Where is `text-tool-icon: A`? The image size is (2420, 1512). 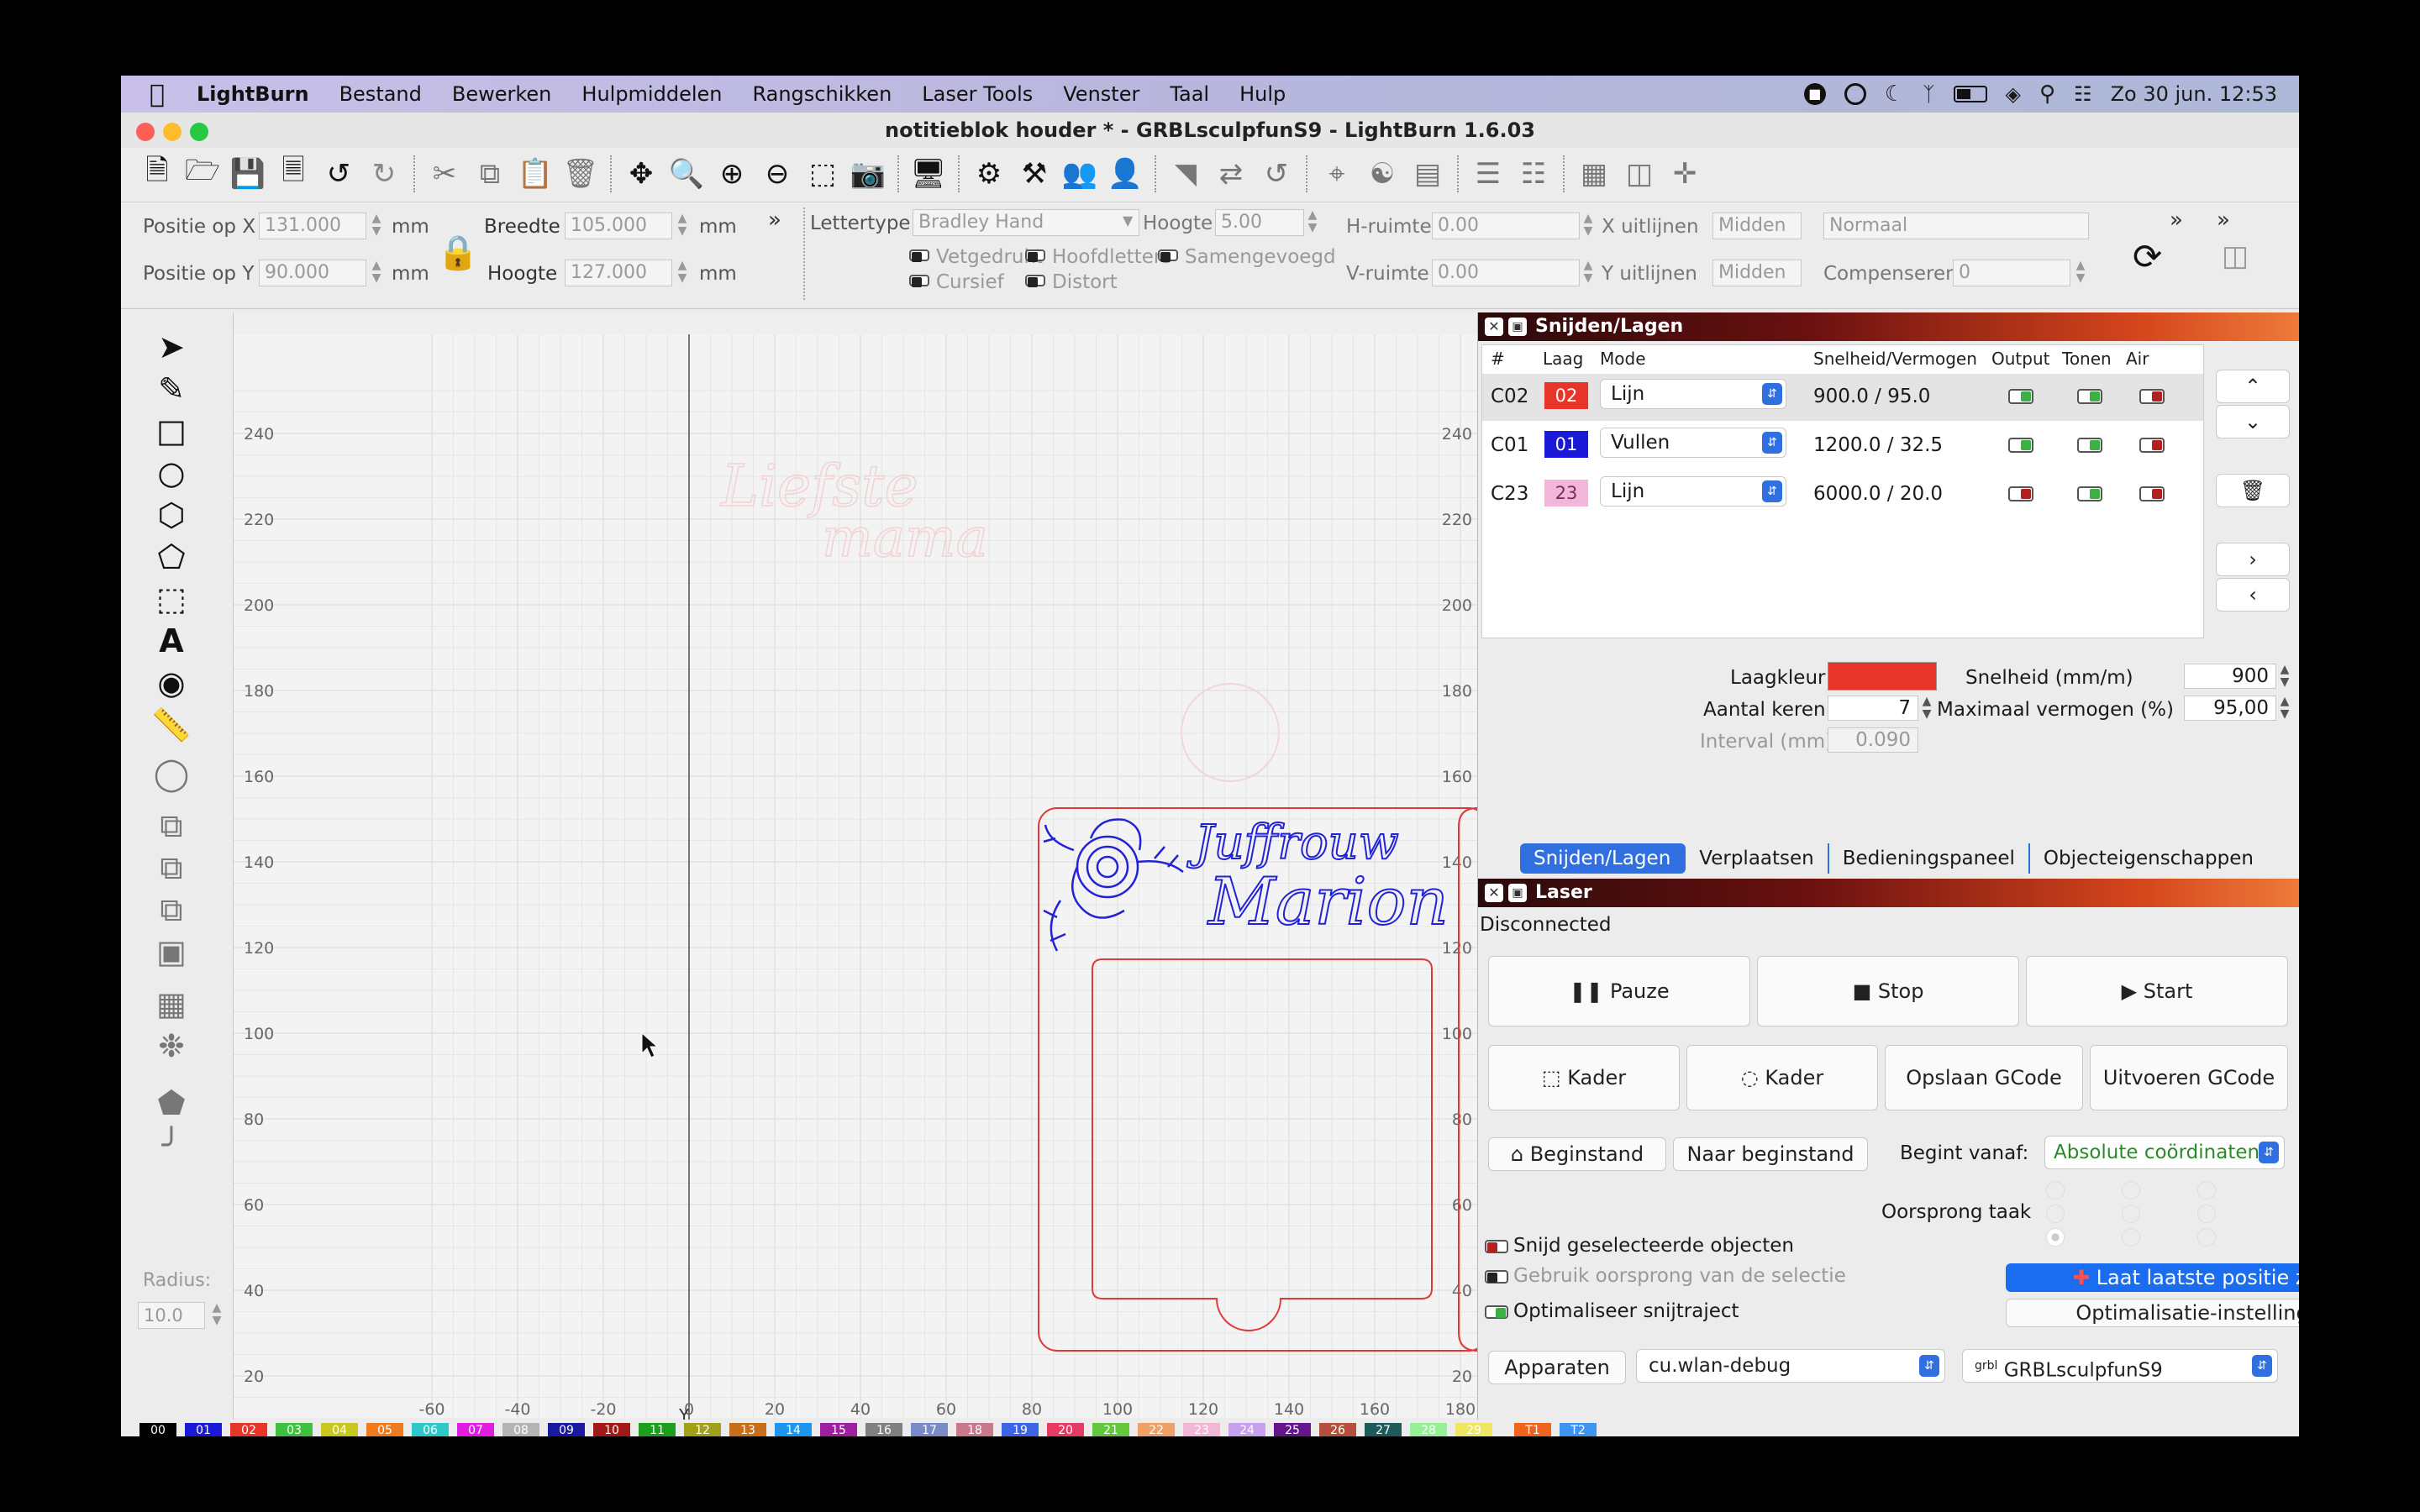
text-tool-icon: A is located at coordinates (172, 641).